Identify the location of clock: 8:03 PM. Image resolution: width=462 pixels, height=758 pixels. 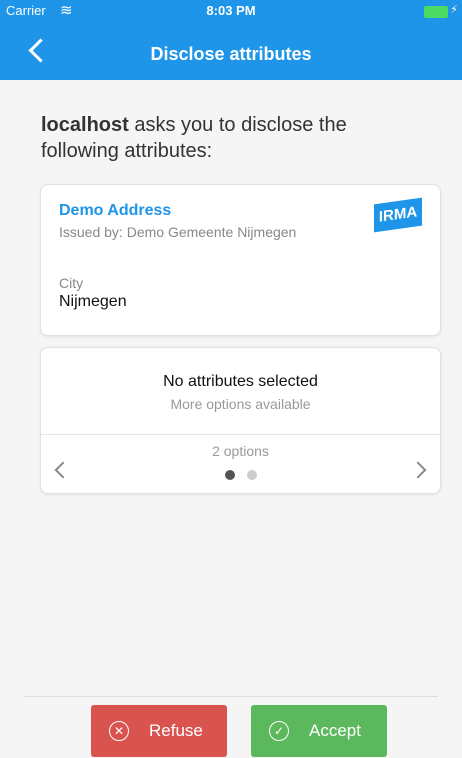
(231, 10).